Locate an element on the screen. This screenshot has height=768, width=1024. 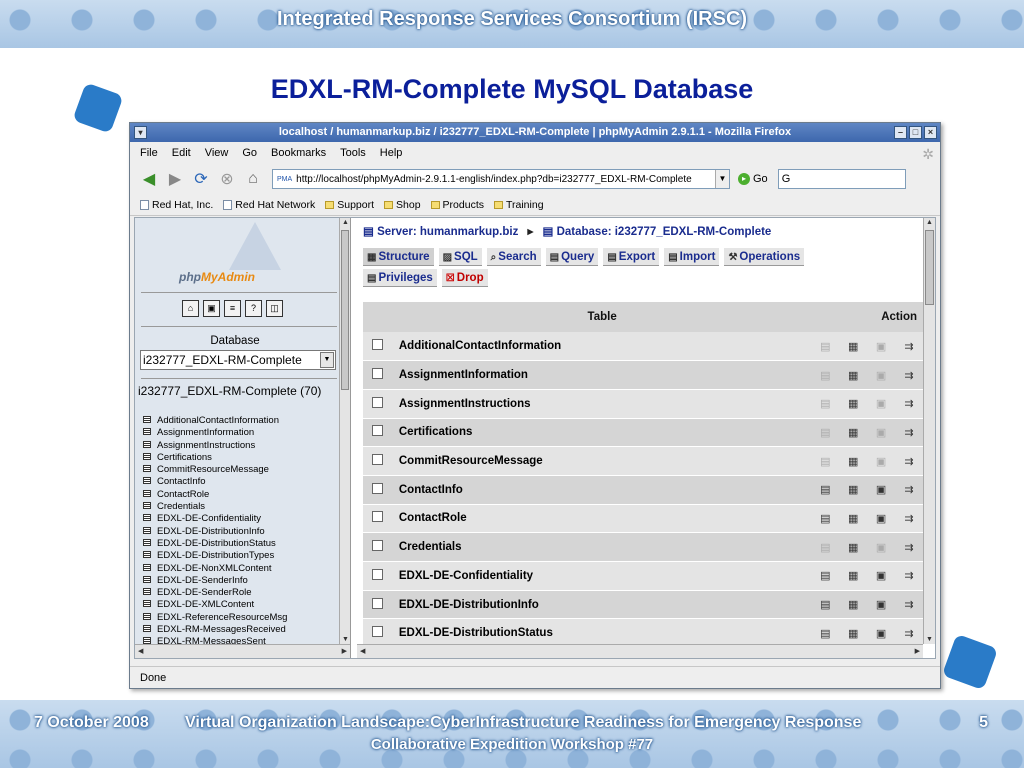
table-link: CommitResourceMessage is located at coordinates (215, 470).